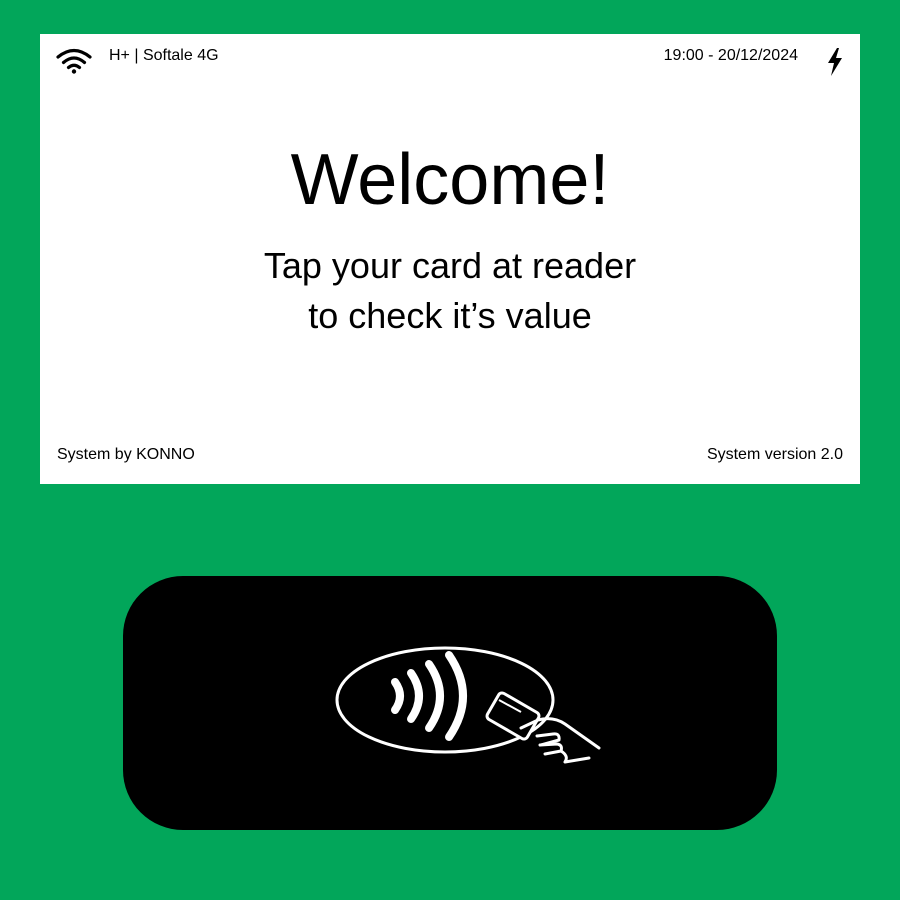 This screenshot has width=900, height=900. What do you see at coordinates (730, 55) in the screenshot?
I see `datetime: 19:00 - 20/12/2024` at bounding box center [730, 55].